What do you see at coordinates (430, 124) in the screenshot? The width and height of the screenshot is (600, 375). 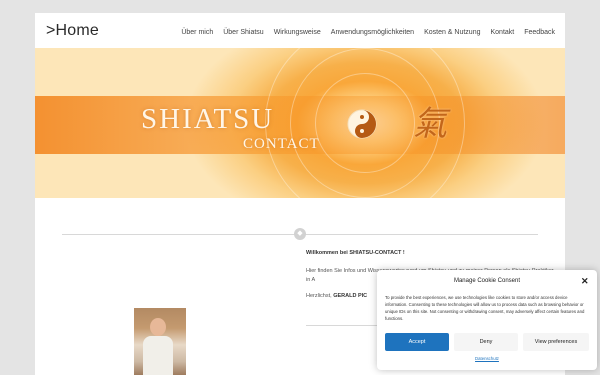 I see `kanji-ki-logo: 氣` at bounding box center [430, 124].